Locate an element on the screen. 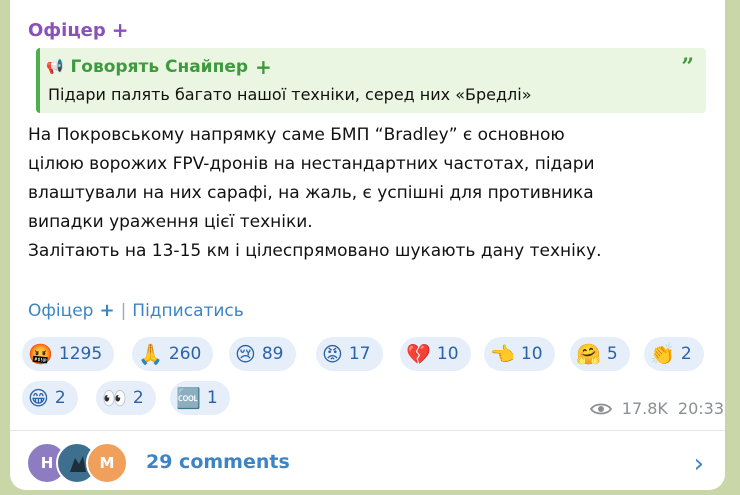 The width and height of the screenshot is (740, 495). reply-source: Говорять Снайпер is located at coordinates (159, 67).